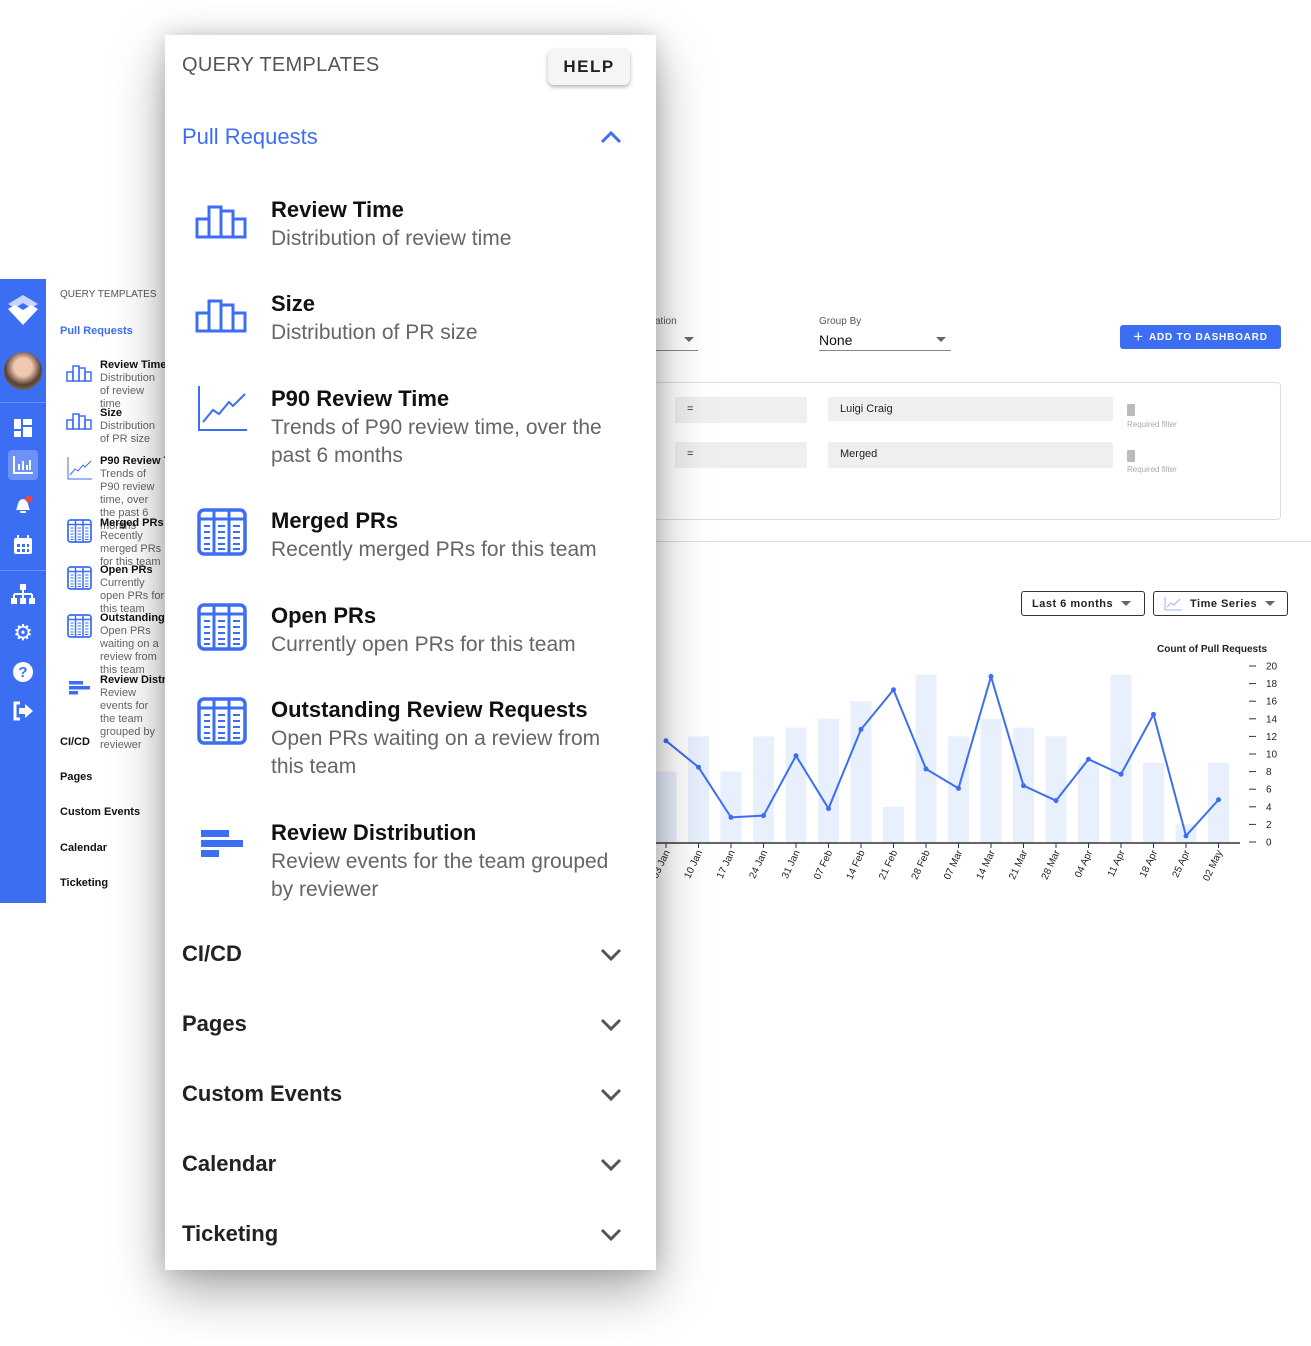 This screenshot has height=1346, width=1311. I want to click on logo-icon, so click(23, 310).